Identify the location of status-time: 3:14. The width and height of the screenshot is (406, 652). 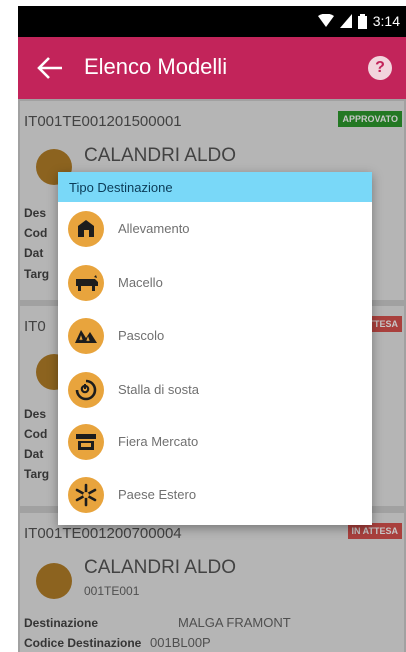
(386, 21).